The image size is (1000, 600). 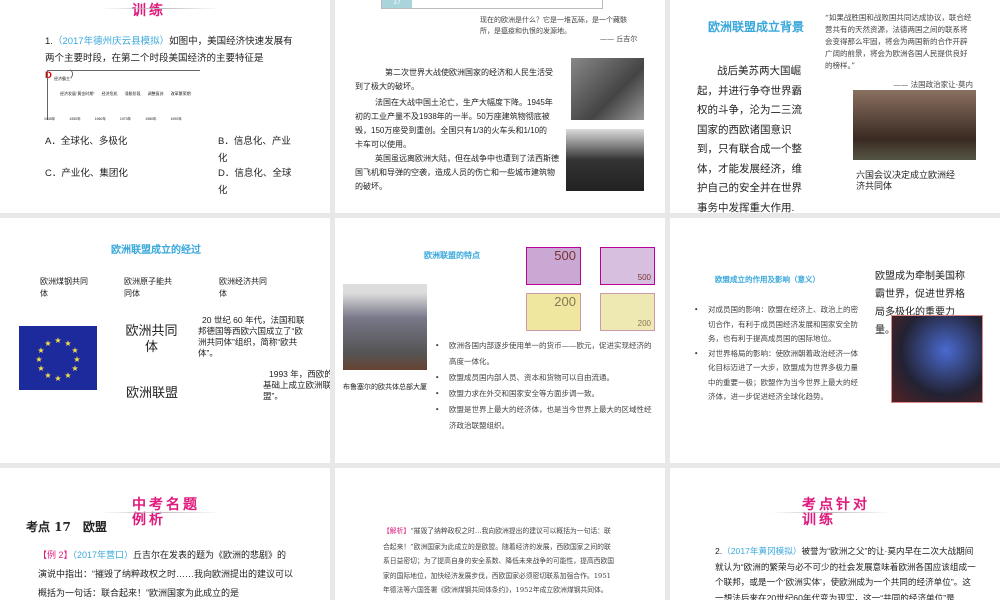 What do you see at coordinates (62, 78) in the screenshot?
I see `diagram-label: 经济霸主` at bounding box center [62, 78].